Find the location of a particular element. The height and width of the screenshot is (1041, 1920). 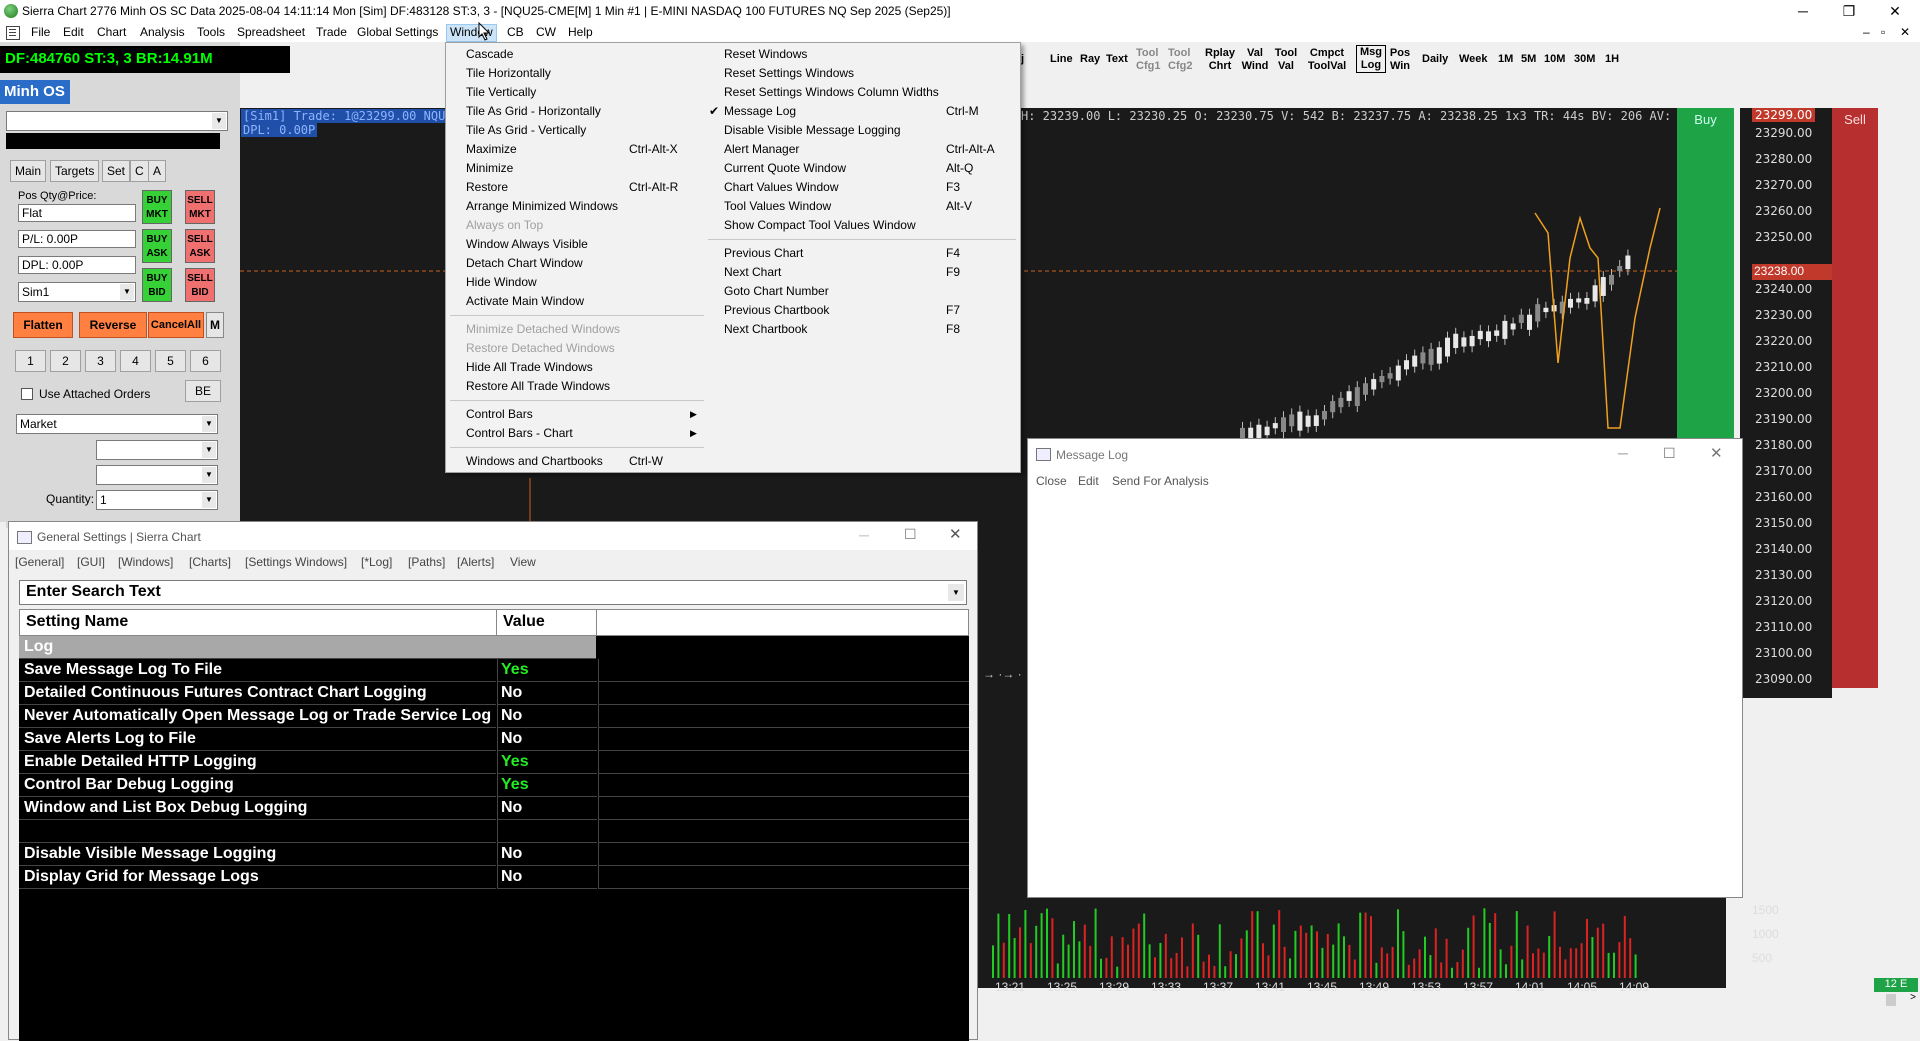

chevron-right-icon: > is located at coordinates (1913, 997).